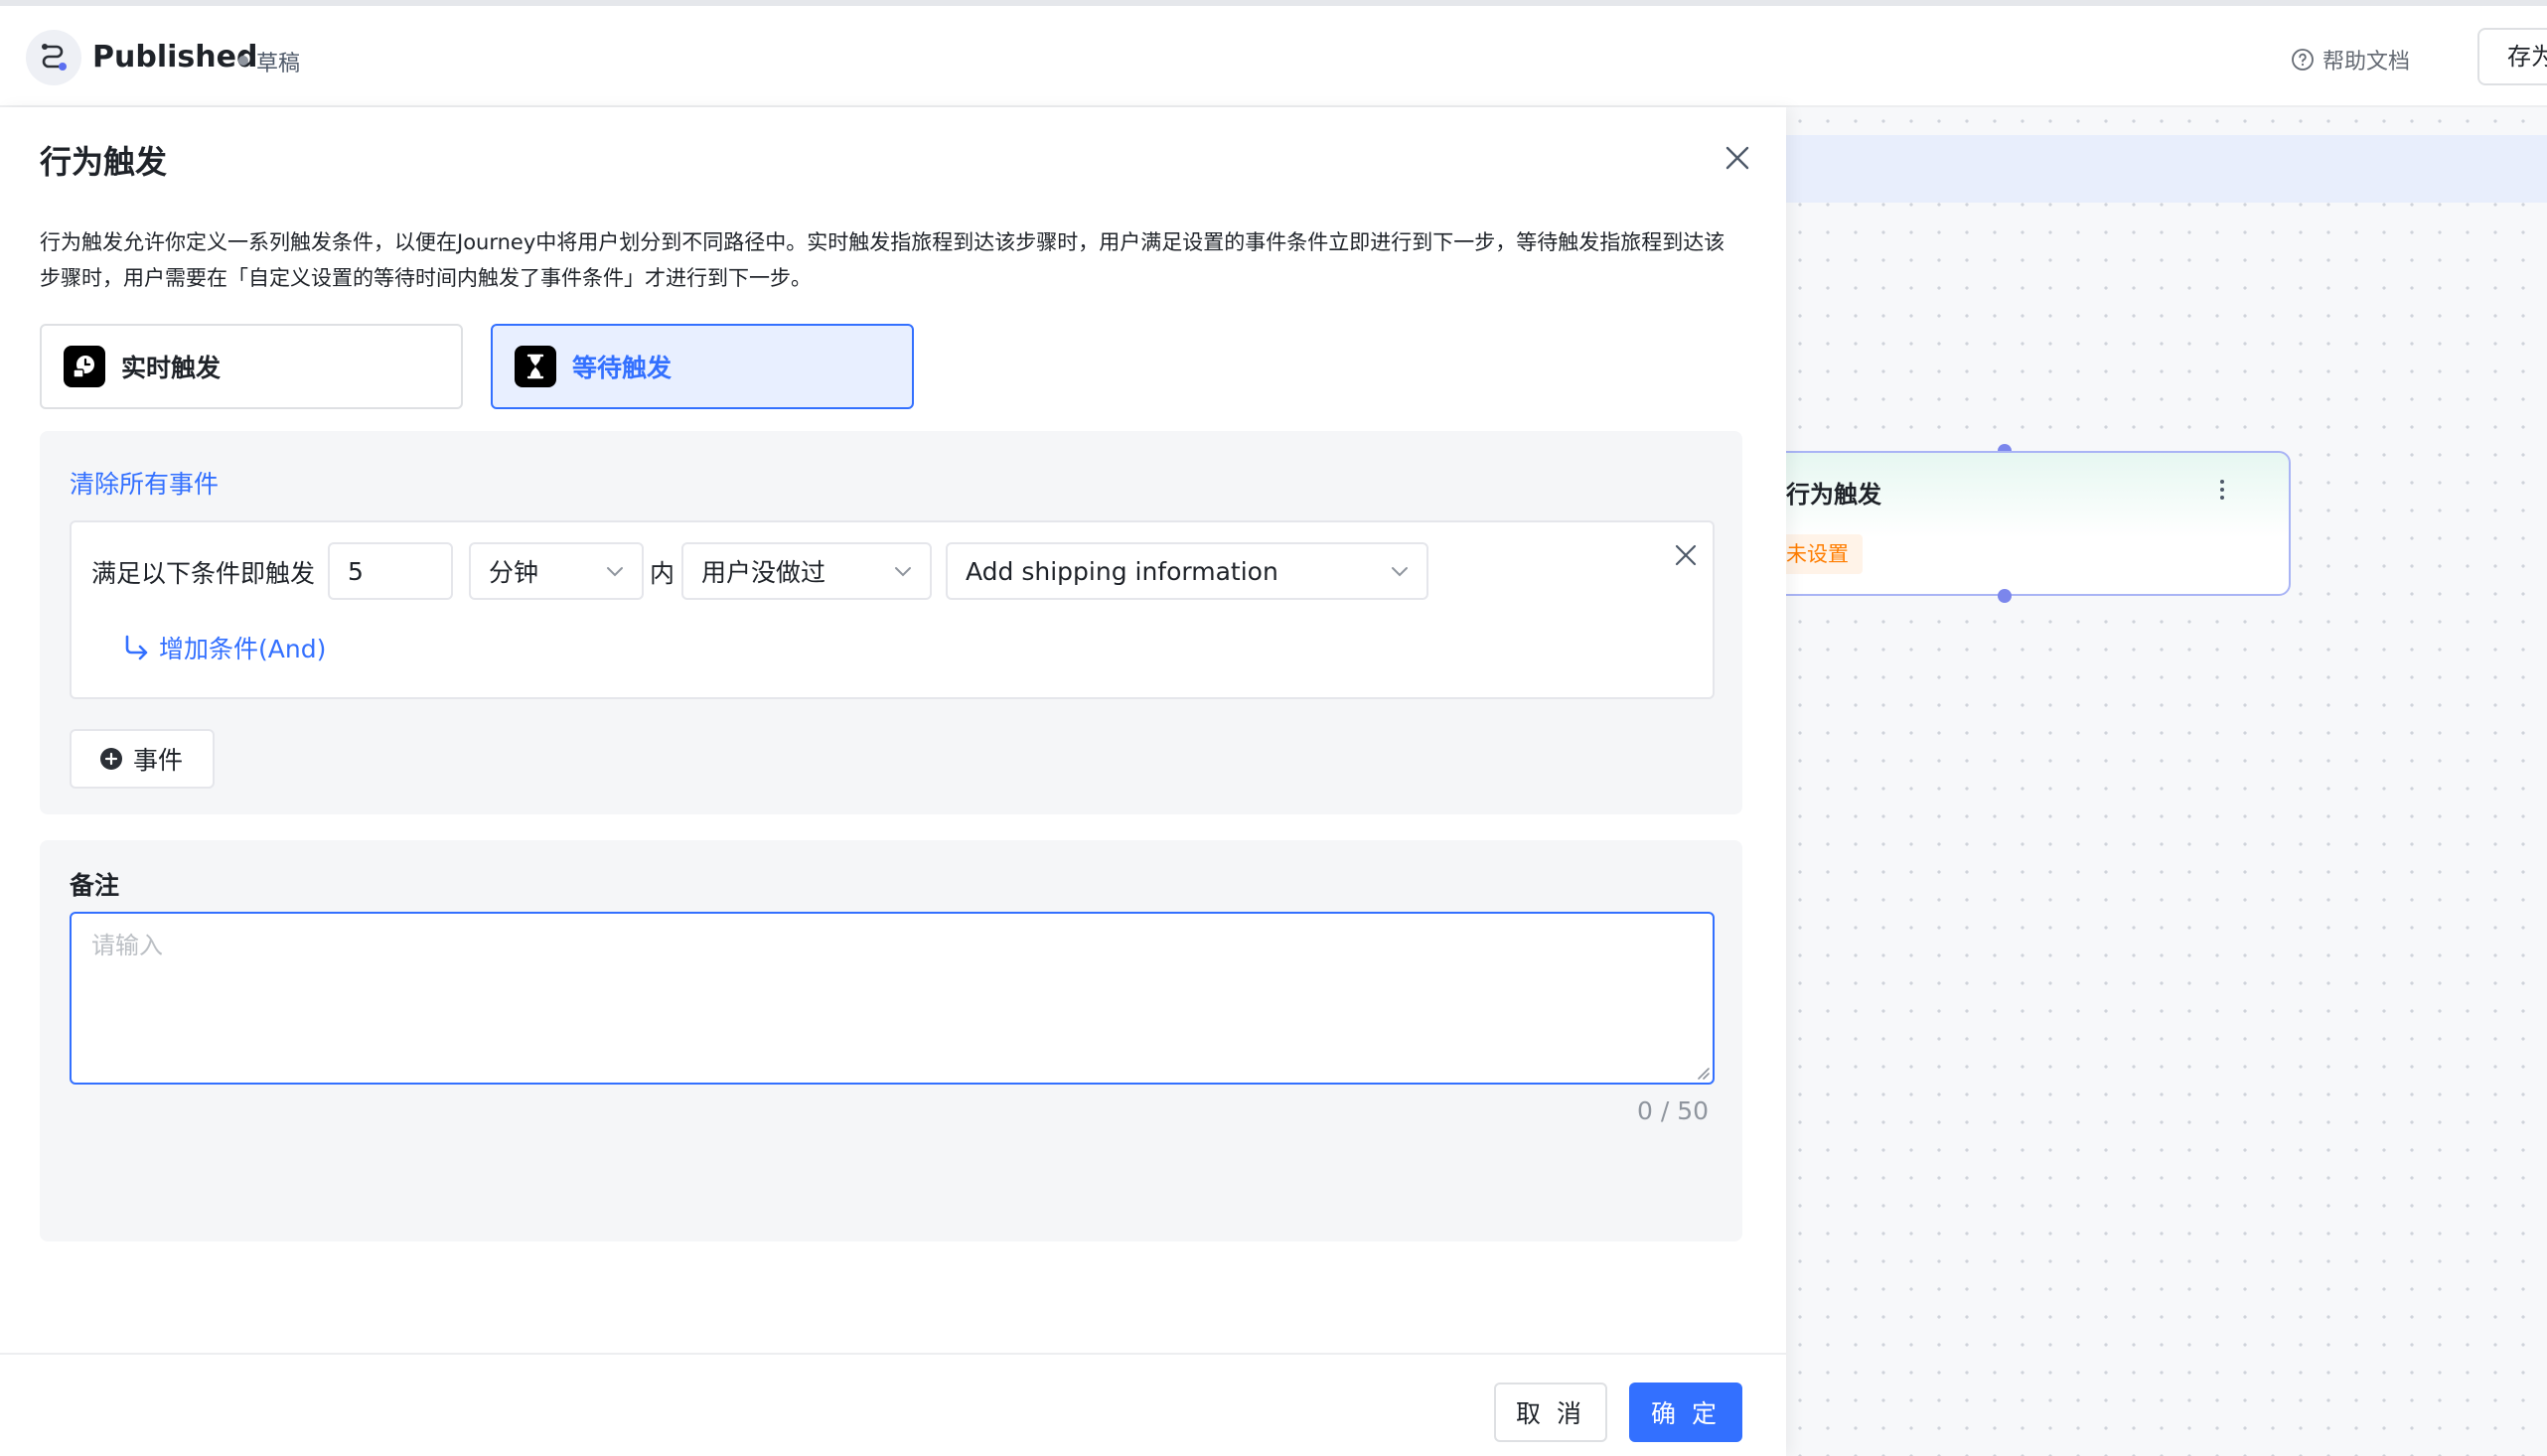  What do you see at coordinates (2005, 596) in the screenshot?
I see `node-output-port` at bounding box center [2005, 596].